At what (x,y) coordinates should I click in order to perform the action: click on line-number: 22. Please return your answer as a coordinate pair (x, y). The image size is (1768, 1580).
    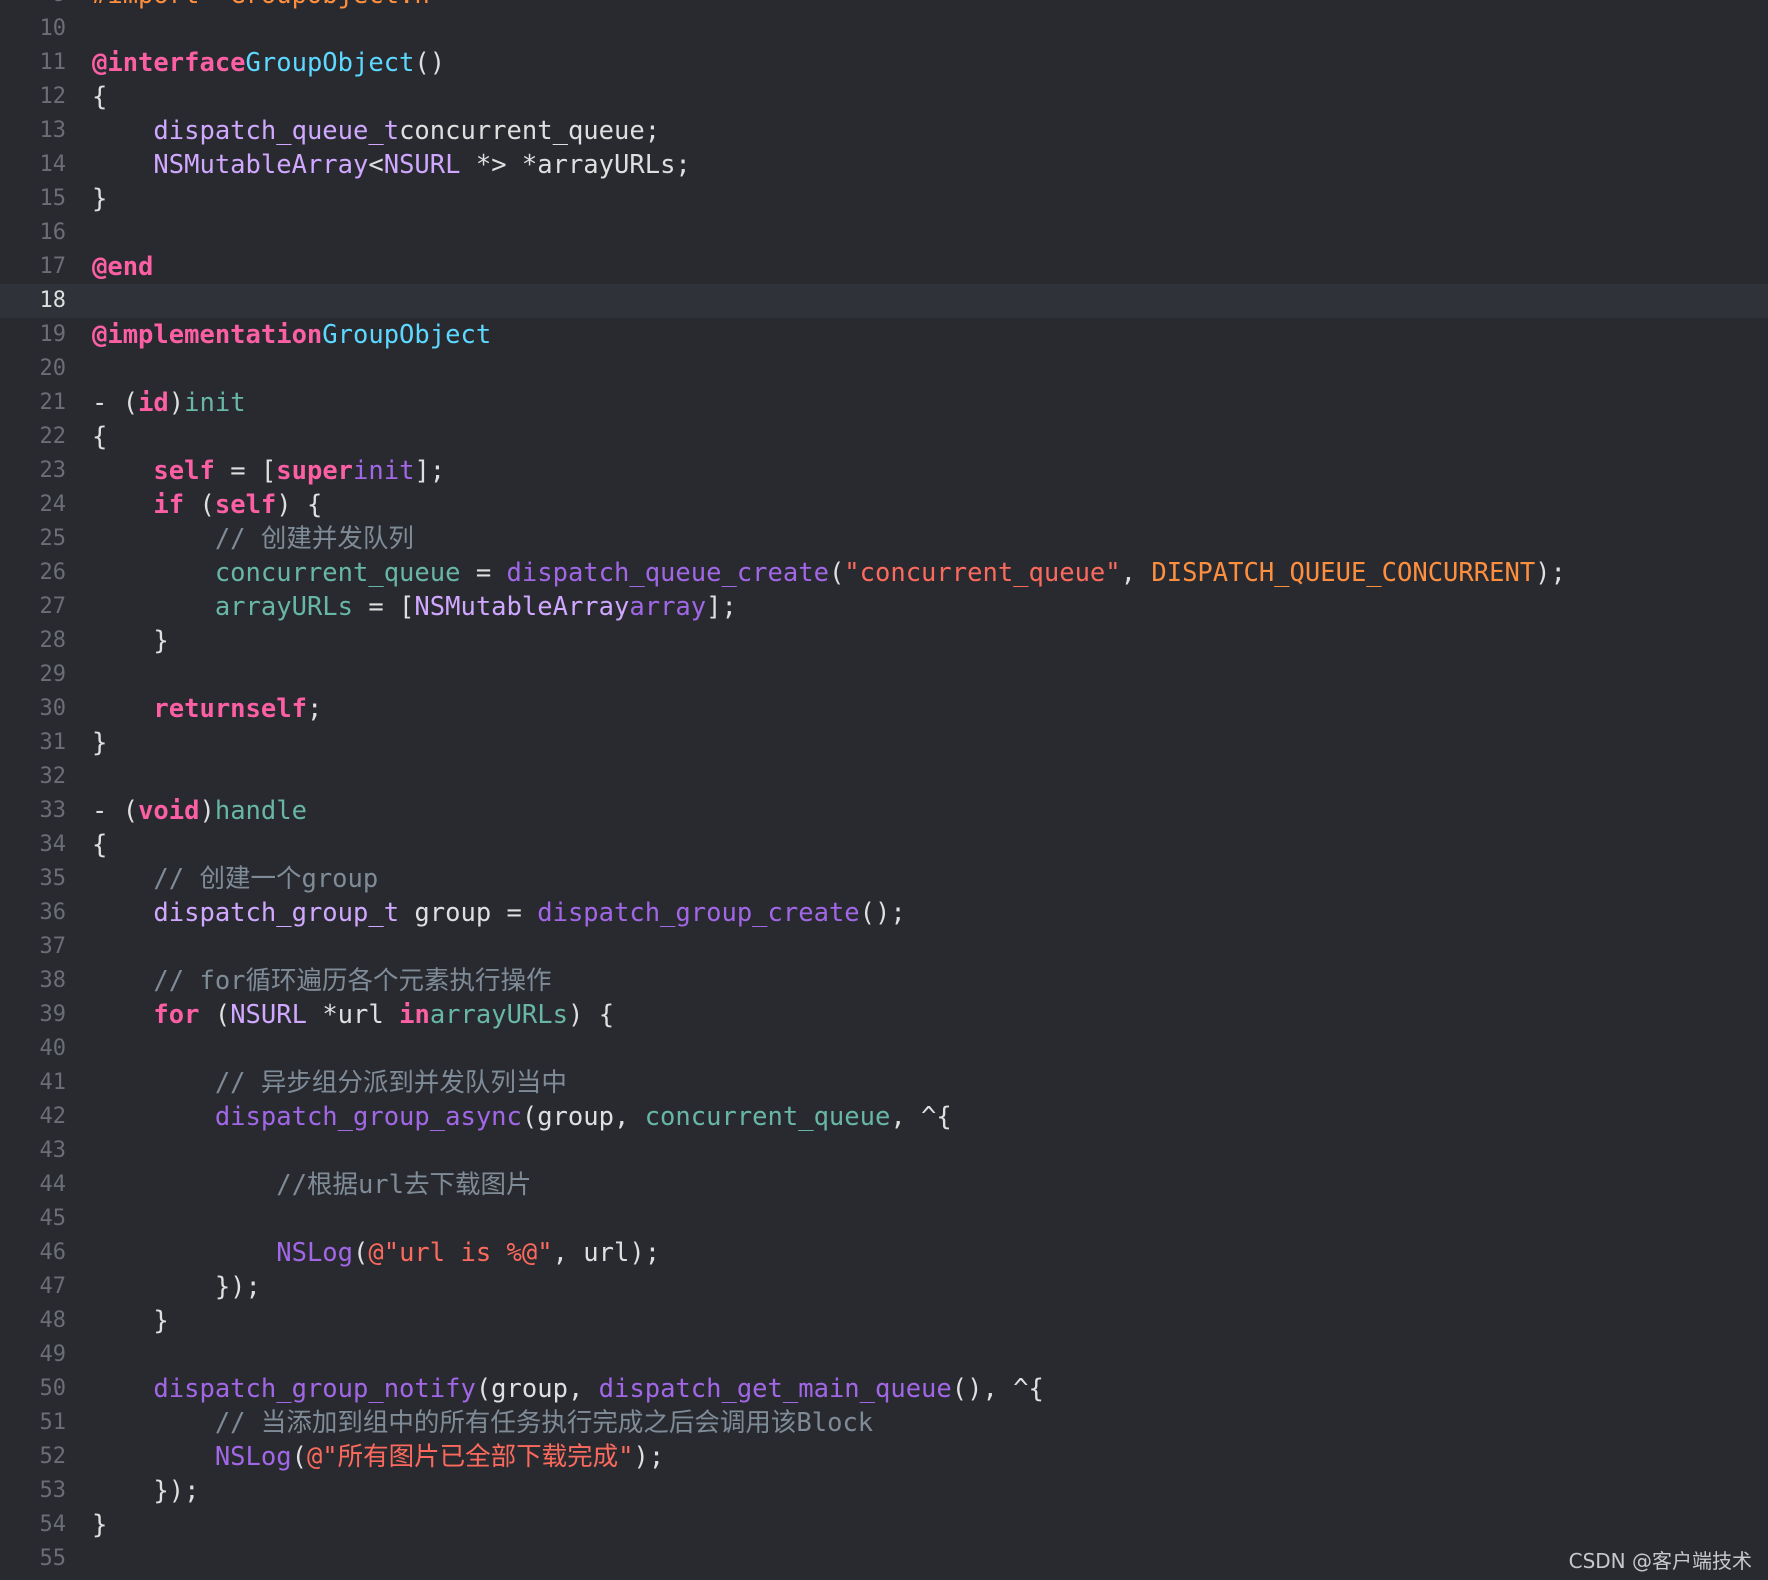
    Looking at the image, I should click on (53, 436).